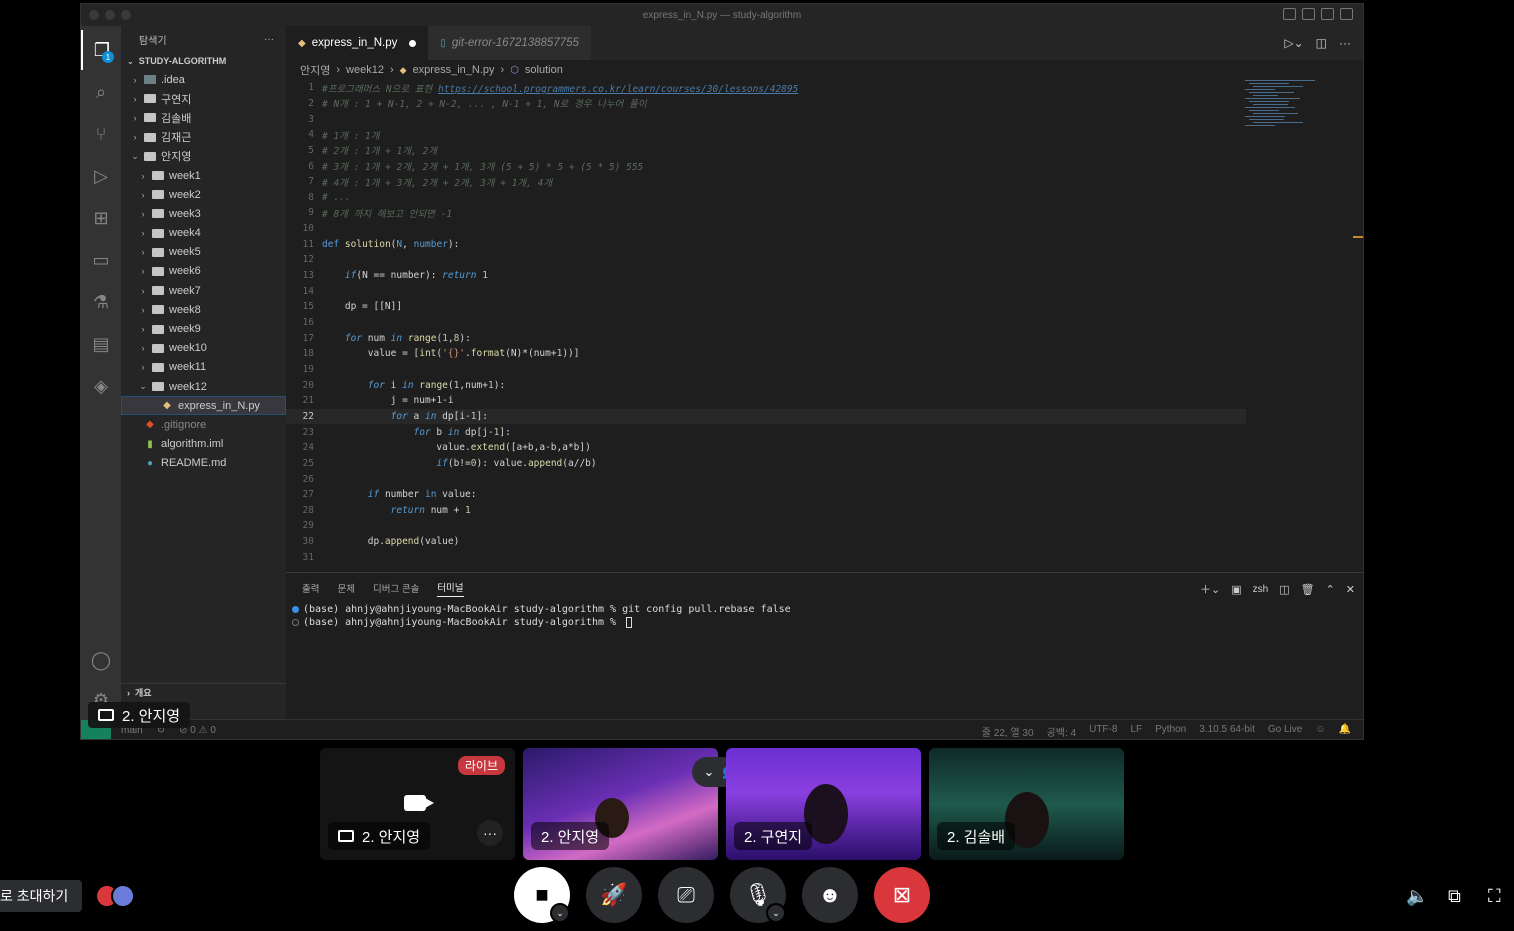 The height and width of the screenshot is (931, 1514). Describe the element at coordinates (41, 896) in the screenshot. I see `invite-button: 로 초대하기` at that location.